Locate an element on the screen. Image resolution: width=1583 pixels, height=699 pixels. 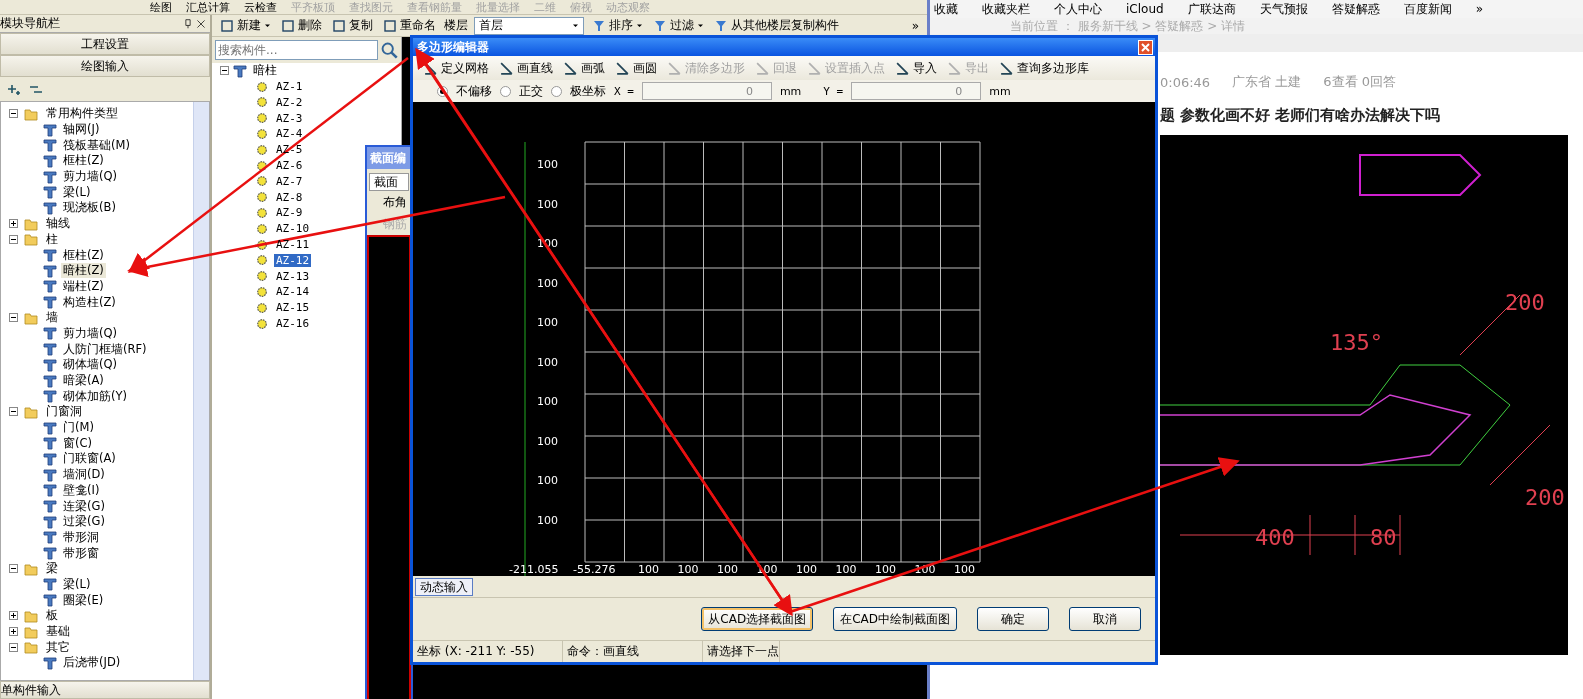
list-item: AZ-13 is located at coordinates (293, 276).